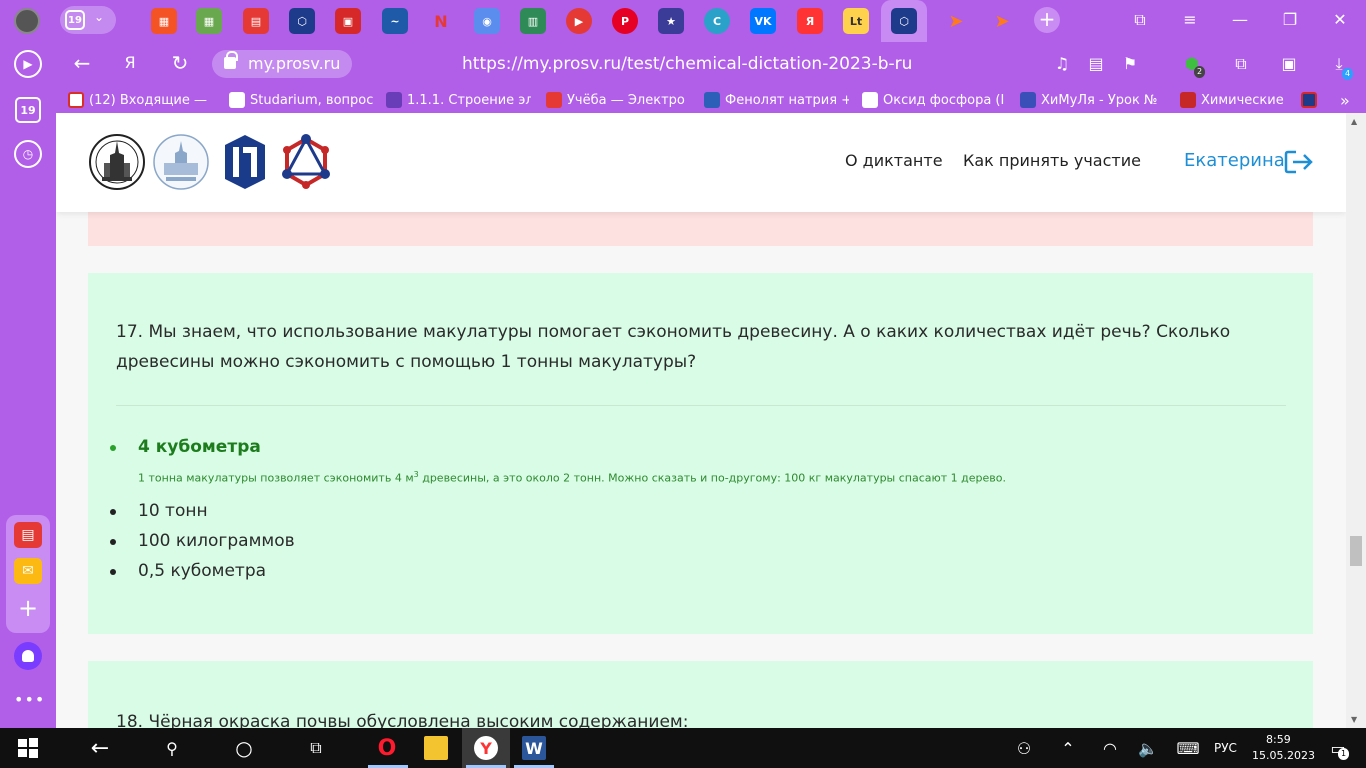 The image size is (1366, 768). What do you see at coordinates (75, 20) in the screenshot?
I see `tab-count: 19` at bounding box center [75, 20].